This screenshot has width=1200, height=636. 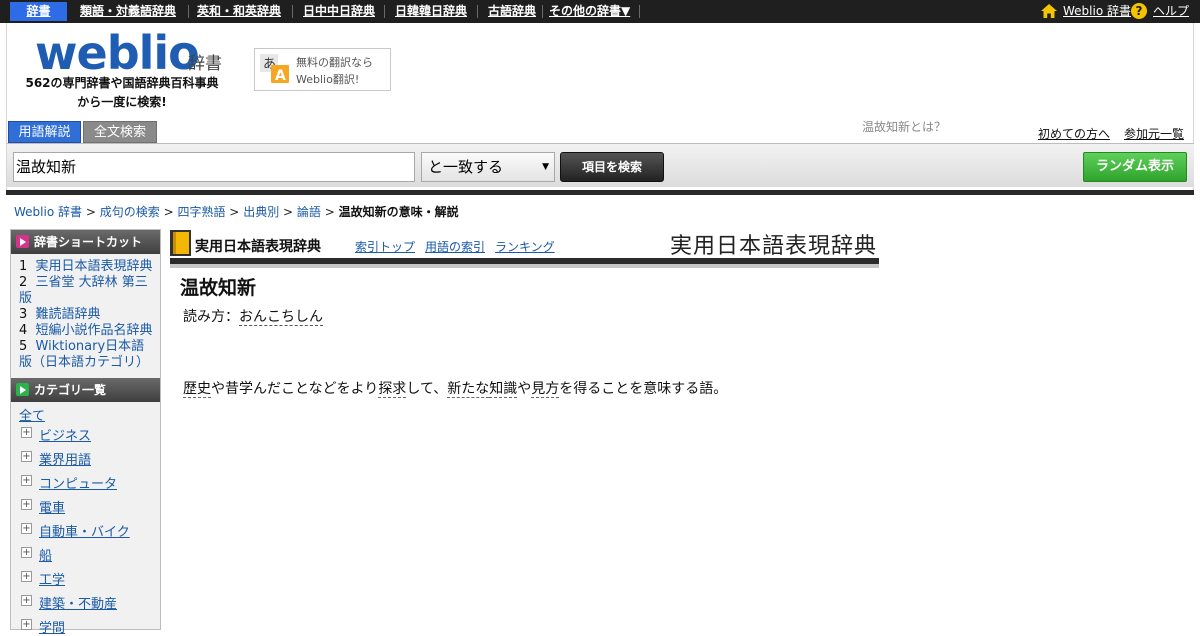 I want to click on definition-text: を得ることを意味する語。, so click(x=643, y=389).